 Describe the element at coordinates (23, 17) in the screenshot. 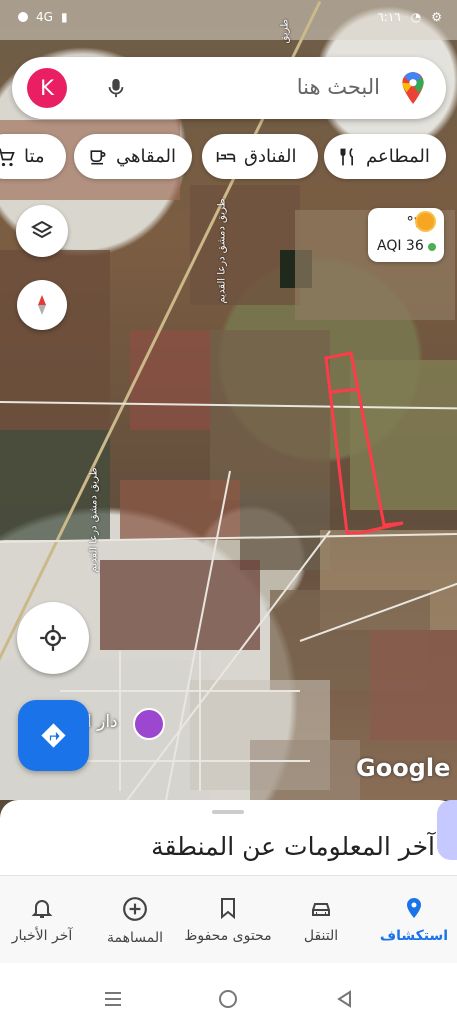

I see `notification-dot-icon` at that location.